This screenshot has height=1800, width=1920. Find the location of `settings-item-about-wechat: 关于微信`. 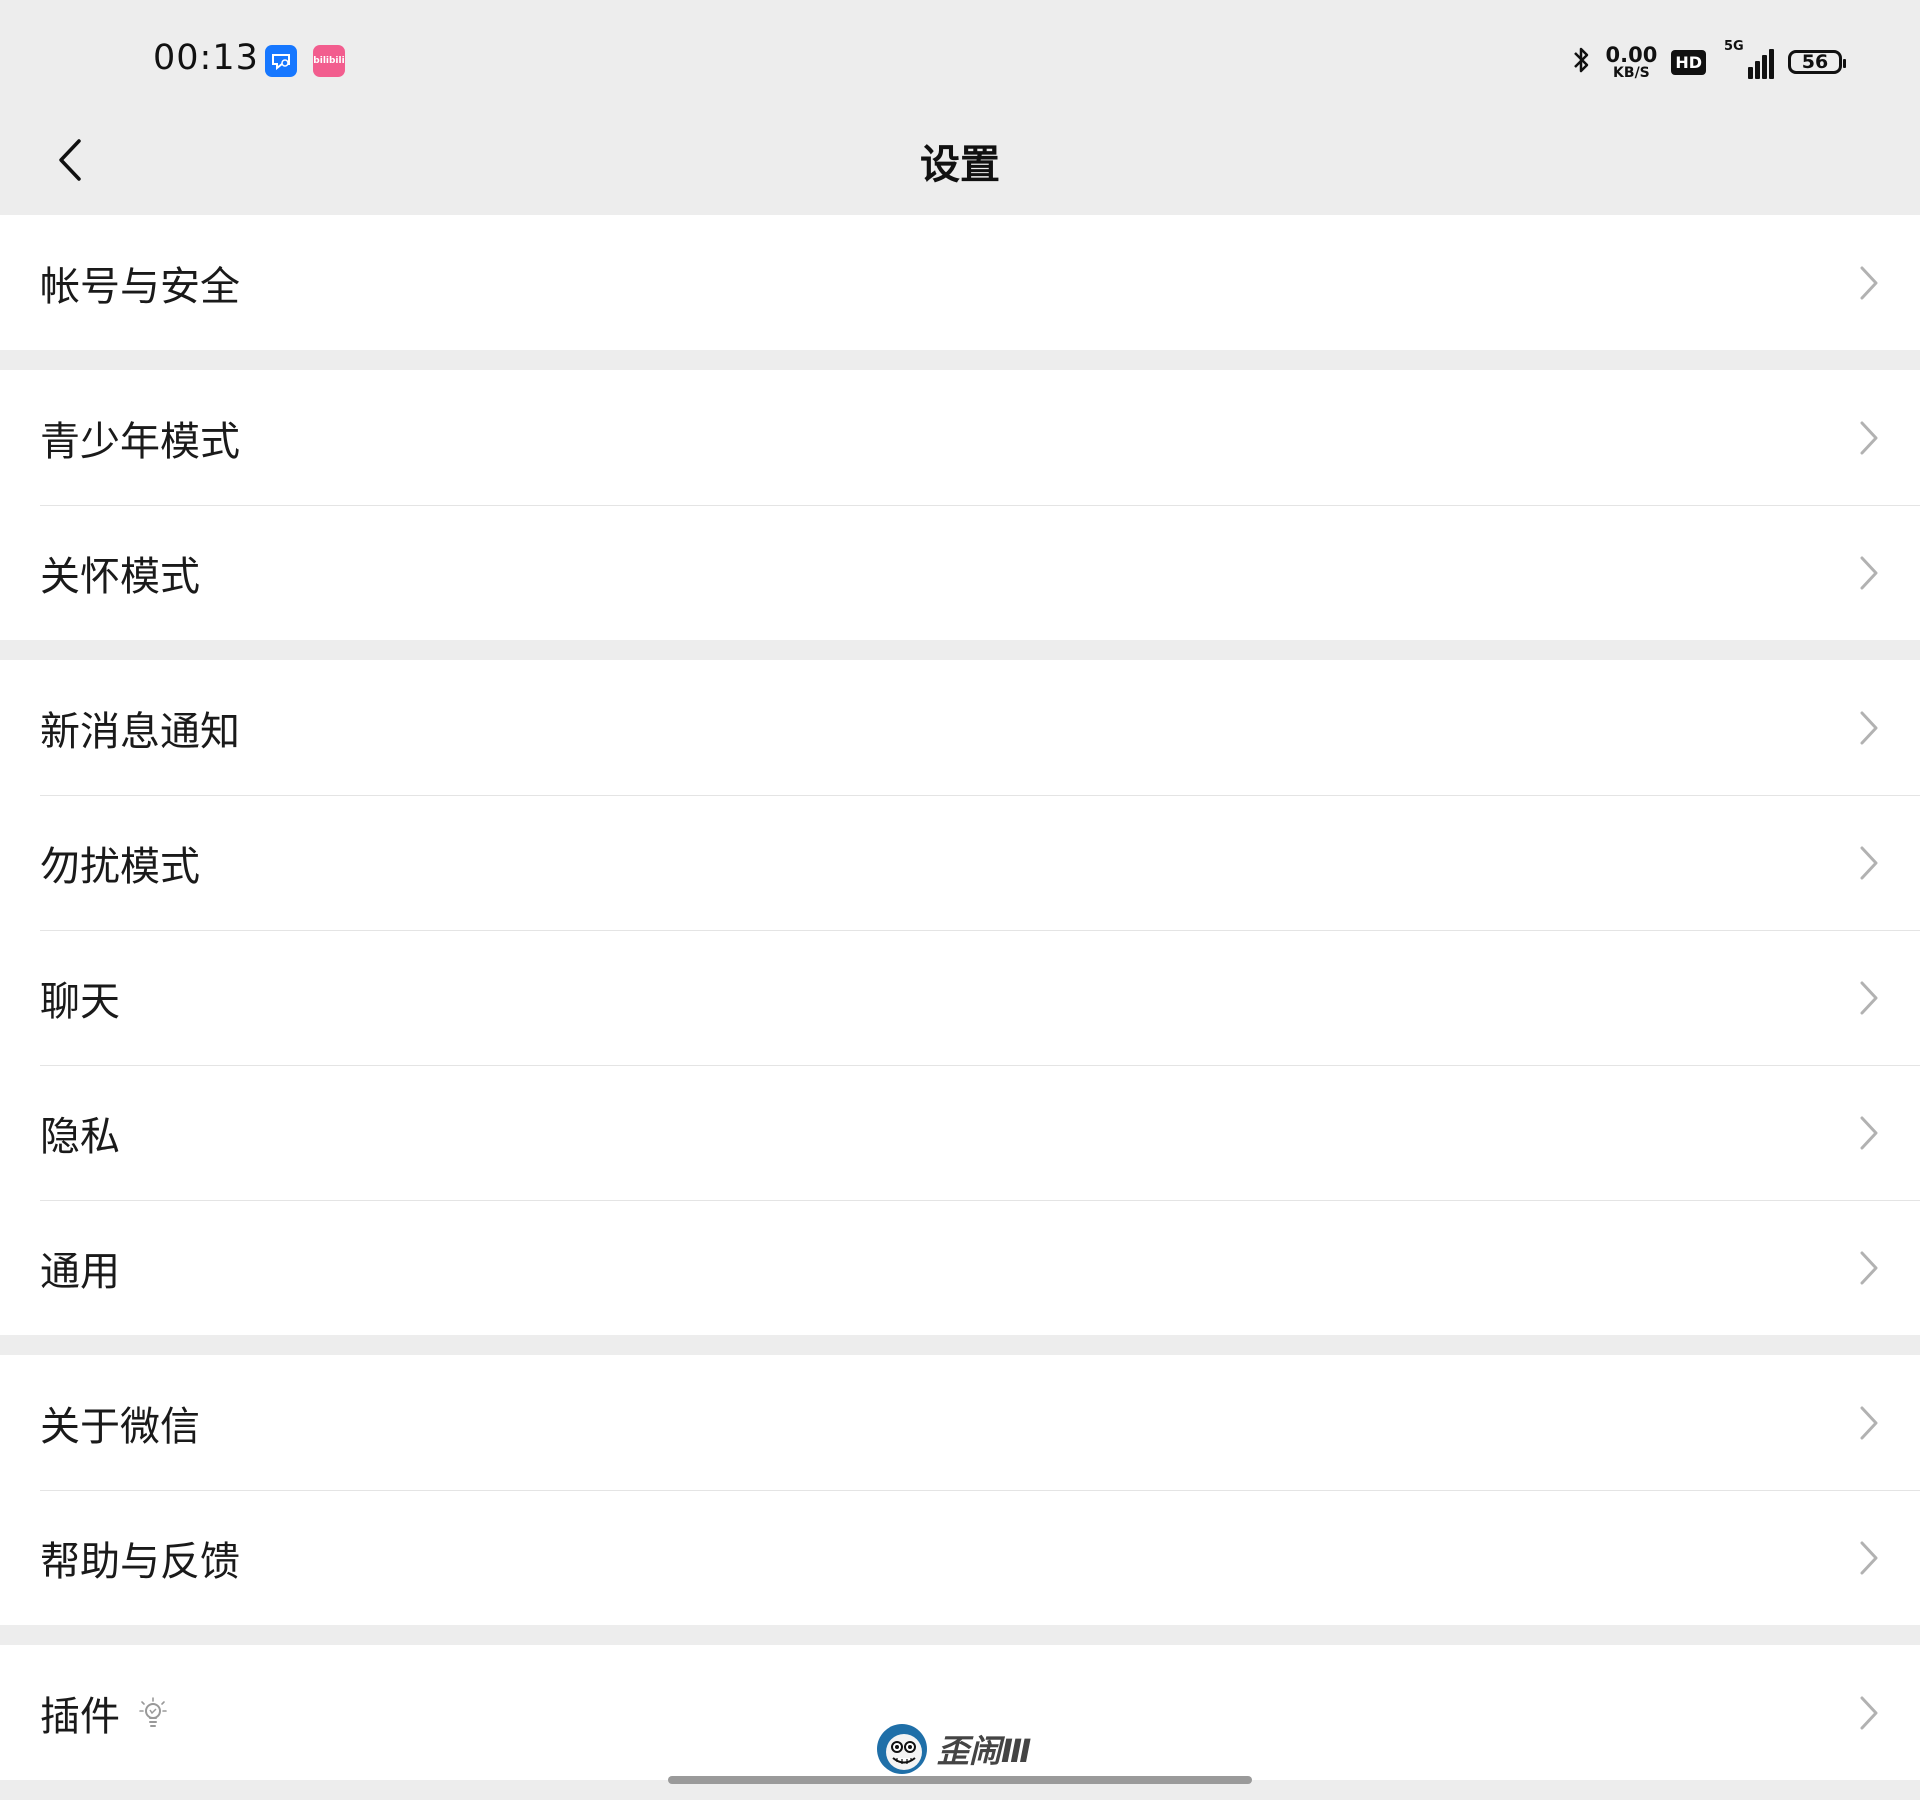

settings-item-about-wechat: 关于微信 is located at coordinates (960, 1422).